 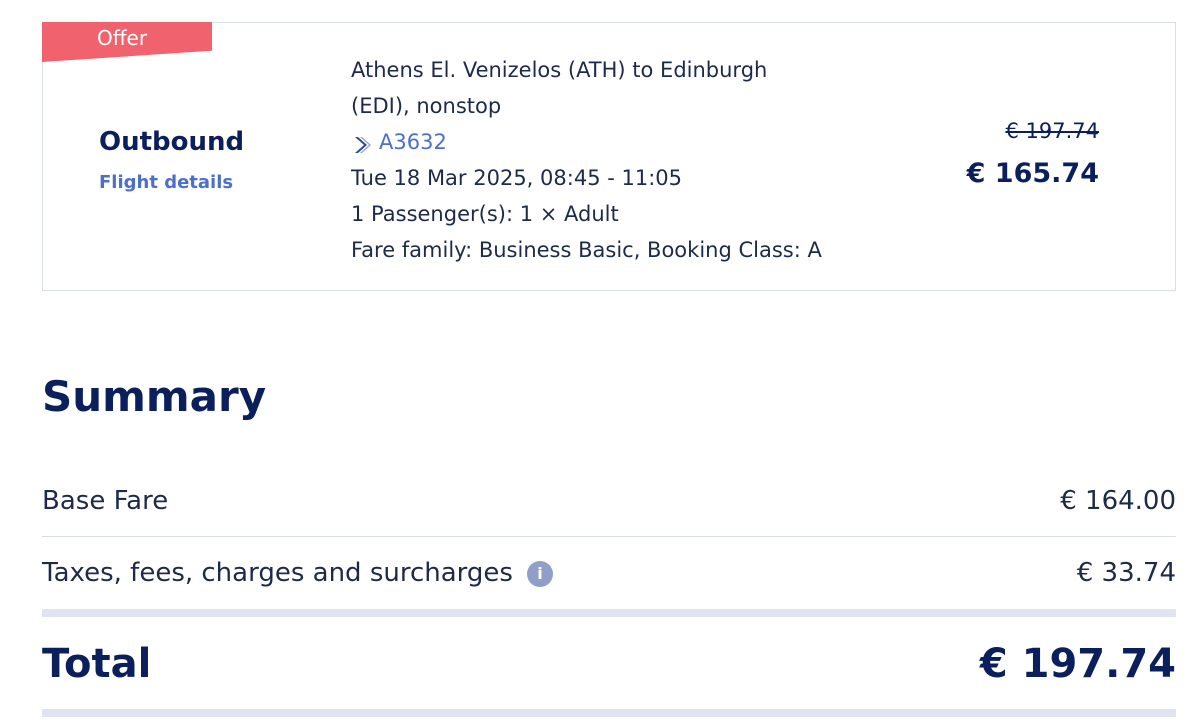 I want to click on flight-number-link: A3632, so click(x=611, y=142).